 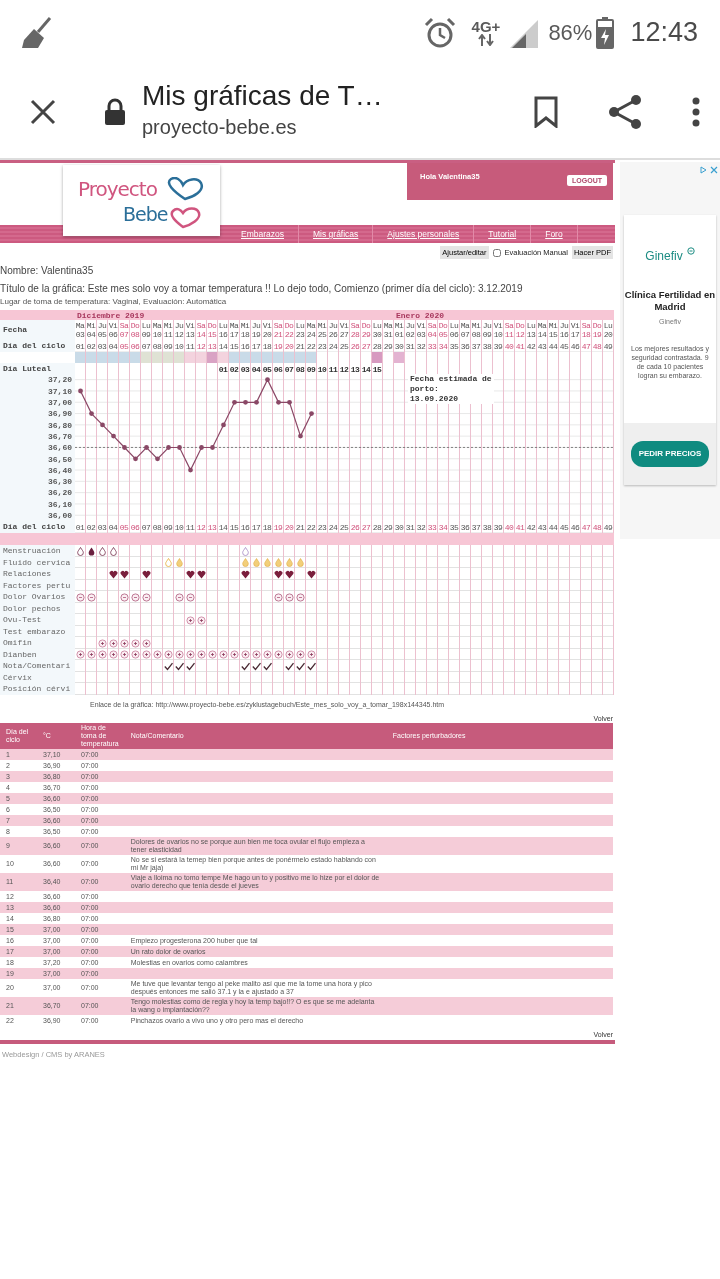 What do you see at coordinates (503, 234) in the screenshot?
I see `nav-link: Tutorial` at bounding box center [503, 234].